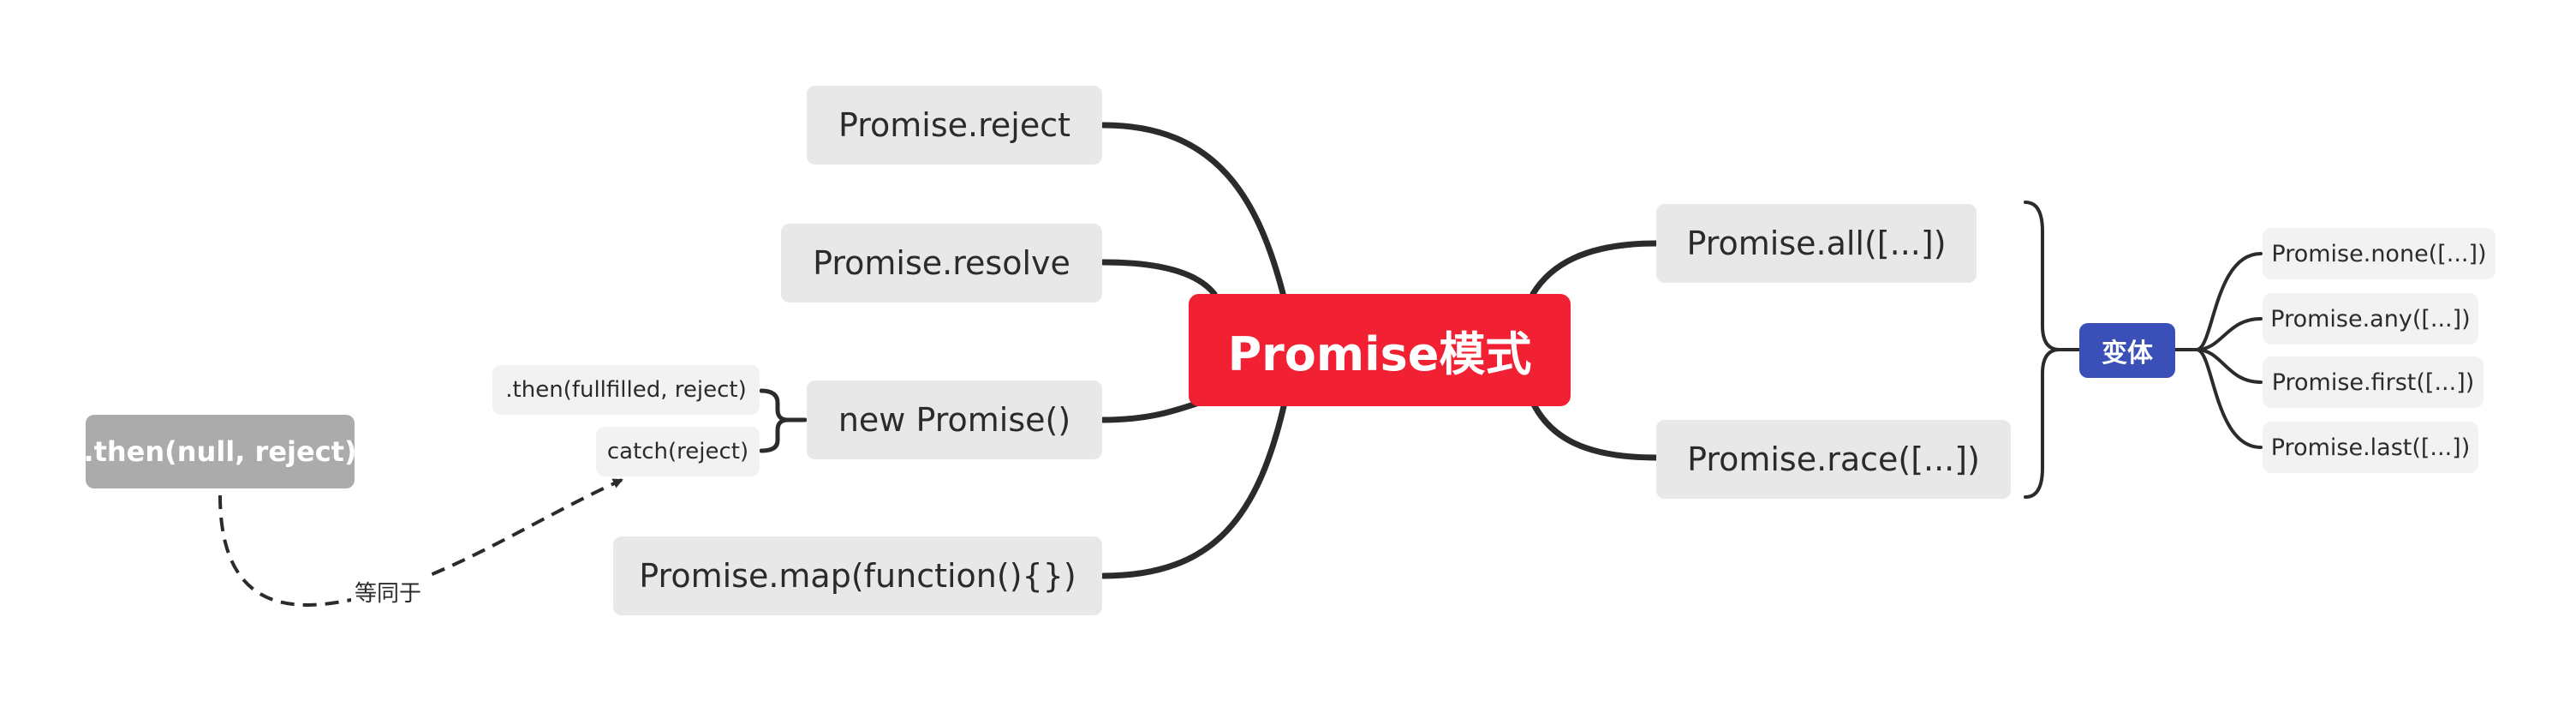 This screenshot has width=2576, height=701. I want to click on summary-item-label: Promise.none([...]), so click(2379, 253).